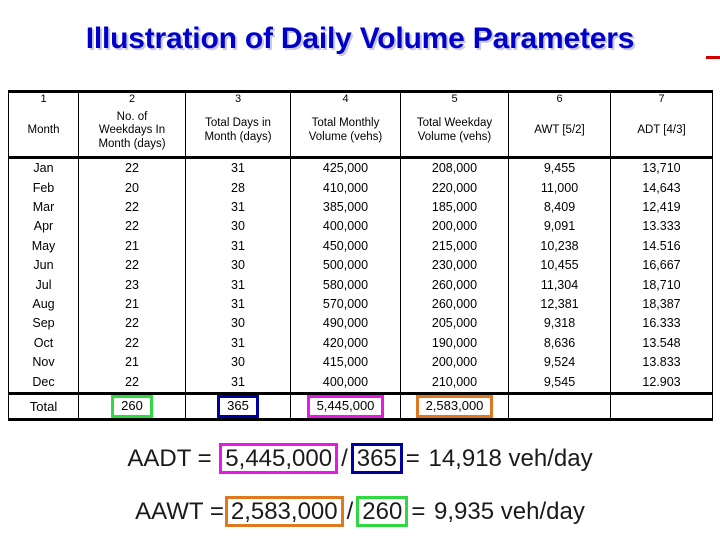 This screenshot has width=720, height=540. What do you see at coordinates (345, 188) in the screenshot?
I see `cell-monthly-volume: 410,000` at bounding box center [345, 188].